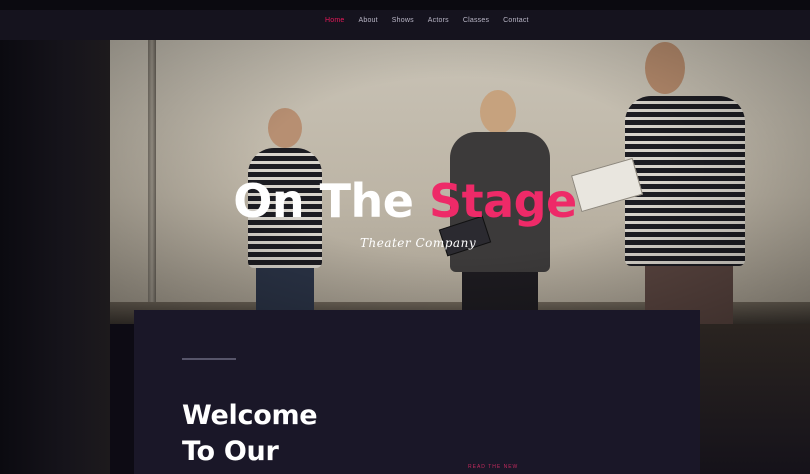 The image size is (810, 474). I want to click on welcome-line-2: To Our, so click(230, 451).